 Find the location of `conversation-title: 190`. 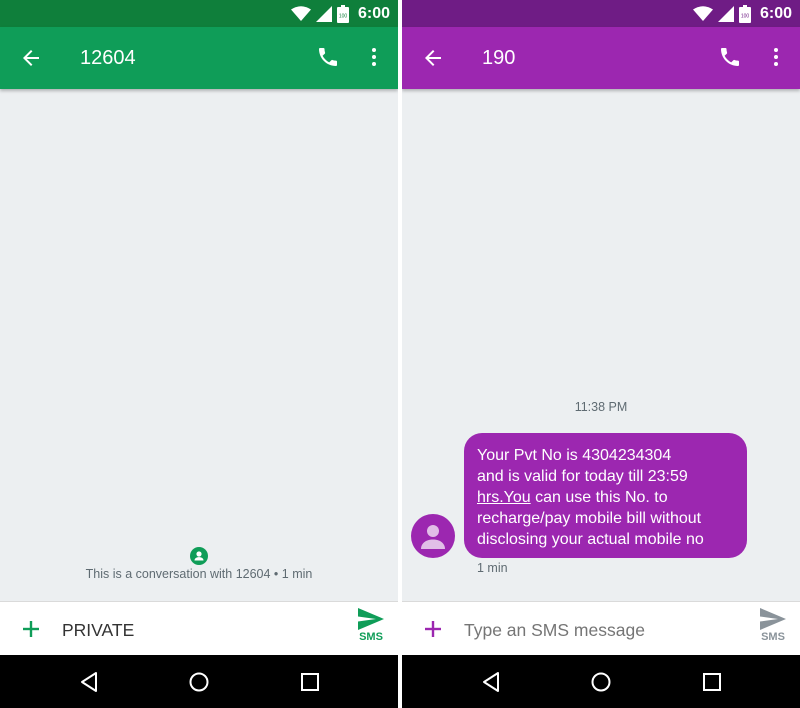

conversation-title: 190 is located at coordinates (499, 58).